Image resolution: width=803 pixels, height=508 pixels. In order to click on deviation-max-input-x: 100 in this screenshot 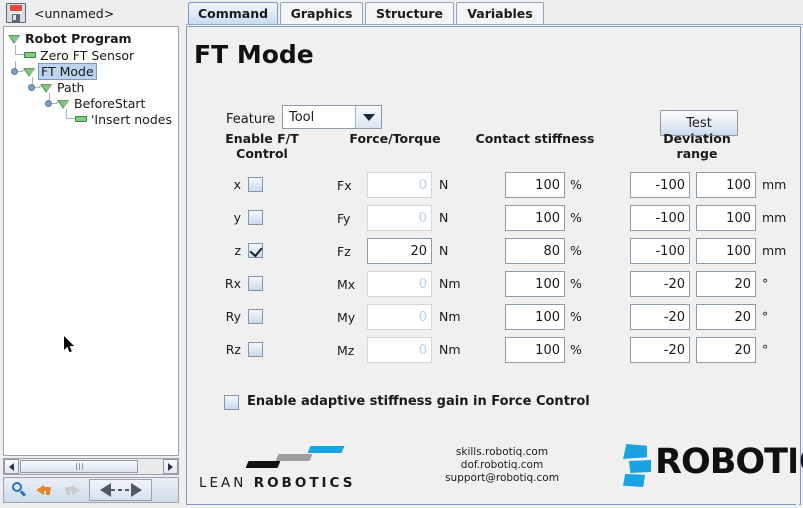, I will do `click(726, 185)`.